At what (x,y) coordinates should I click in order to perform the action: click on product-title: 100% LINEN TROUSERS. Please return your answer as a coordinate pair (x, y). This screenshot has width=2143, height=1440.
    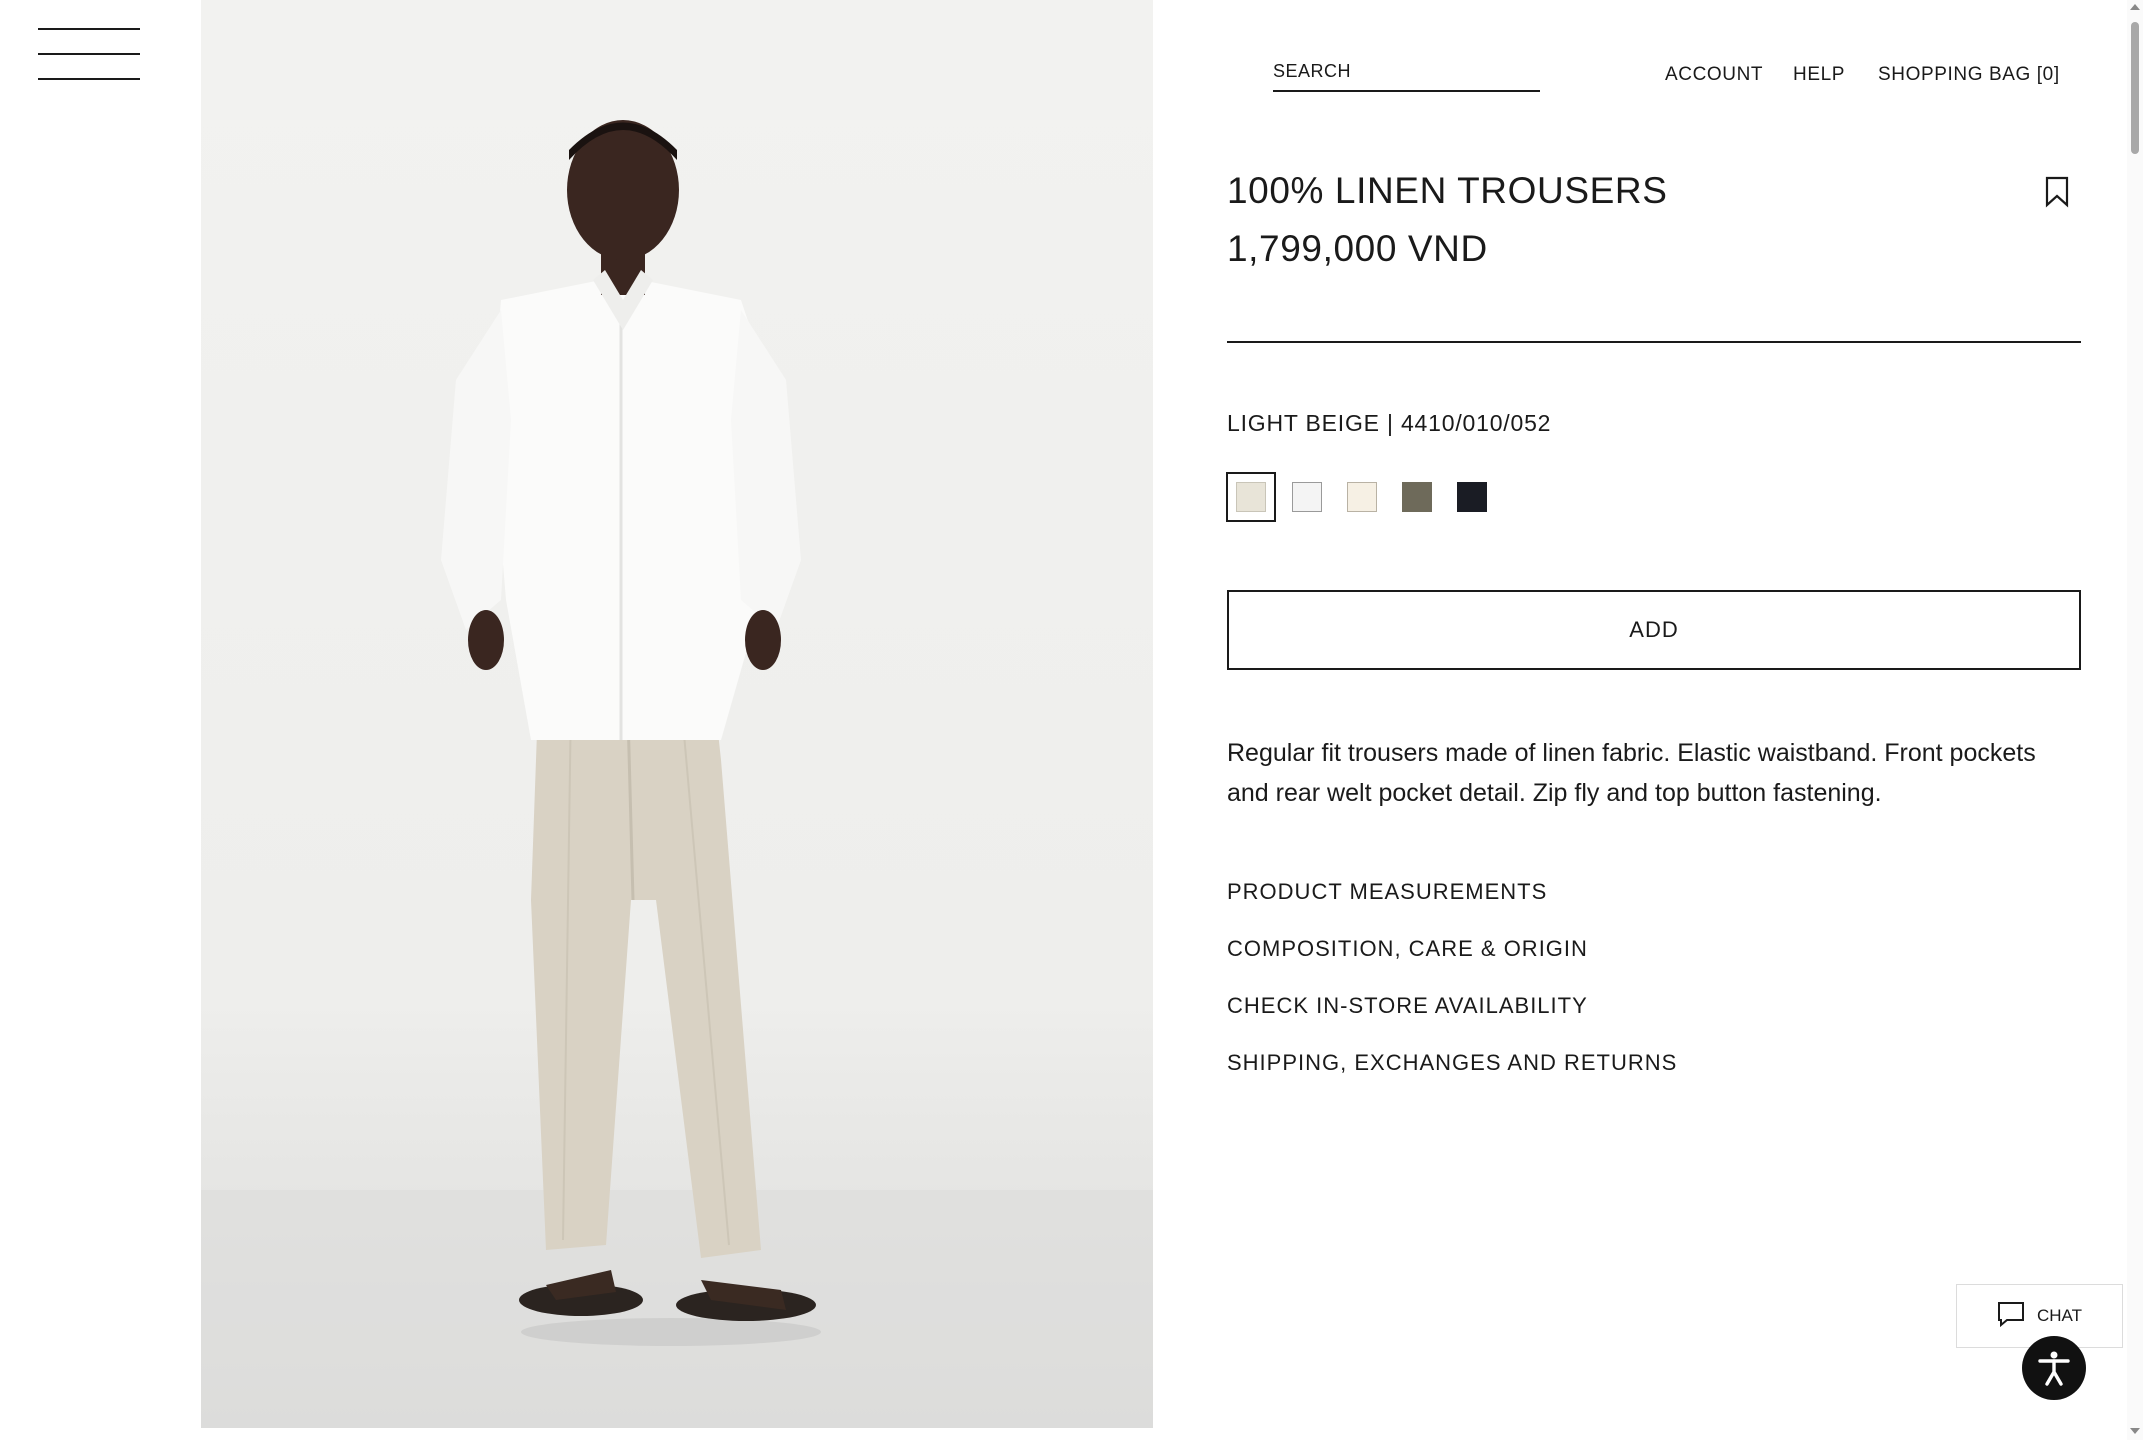
    Looking at the image, I should click on (1447, 190).